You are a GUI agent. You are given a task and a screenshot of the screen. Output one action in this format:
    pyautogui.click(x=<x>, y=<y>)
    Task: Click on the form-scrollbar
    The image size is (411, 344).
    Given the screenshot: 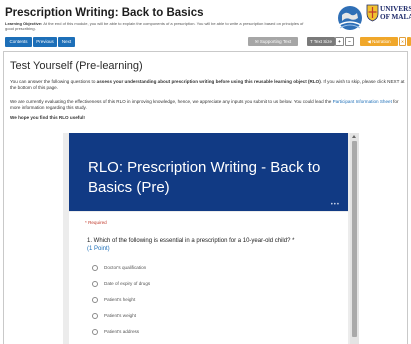 What is the action you would take?
    pyautogui.click(x=354, y=238)
    